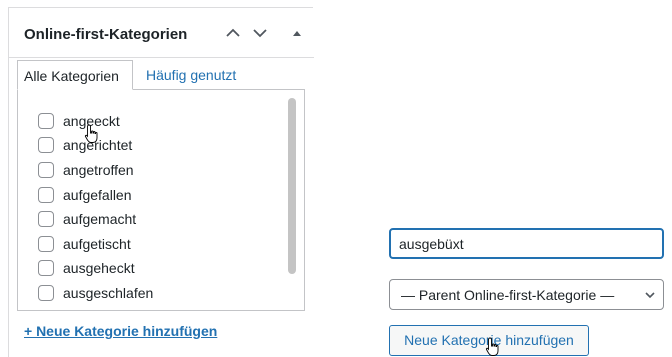 The height and width of the screenshot is (357, 672). I want to click on category-label: angetroffen, so click(98, 170).